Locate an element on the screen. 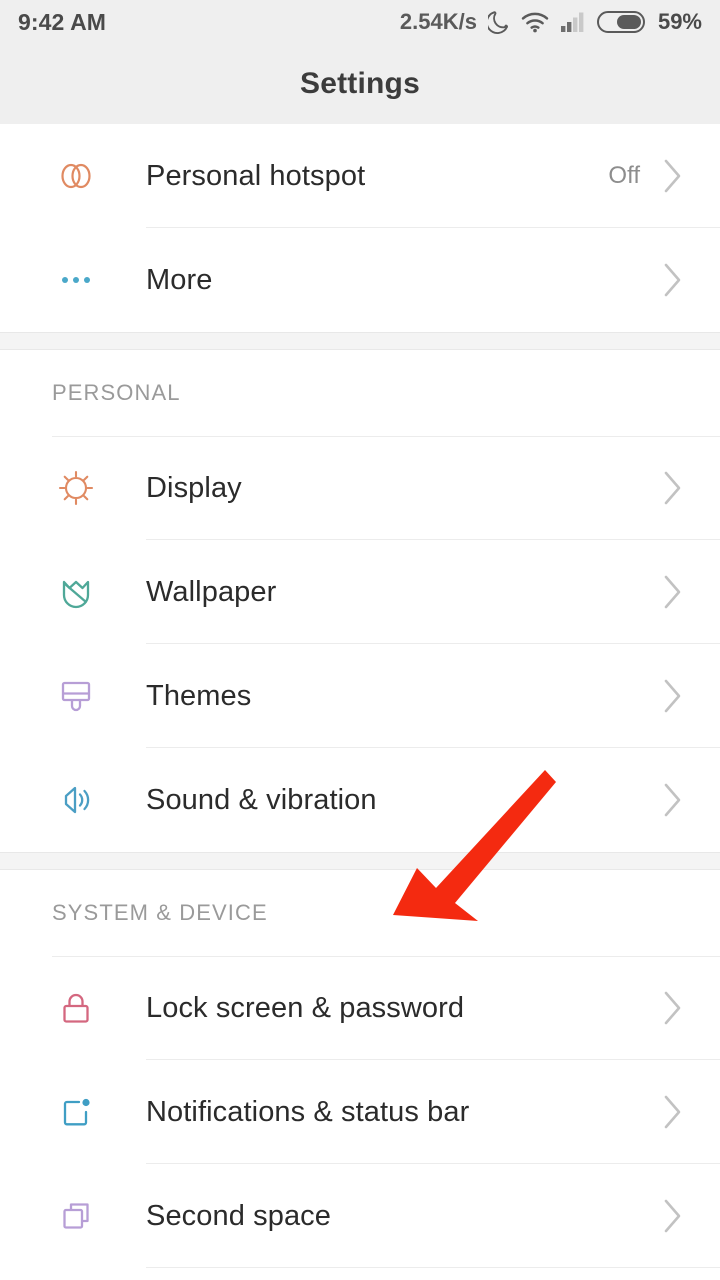 Image resolution: width=720 pixels, height=1280 pixels. wallpaper-tulip-icon is located at coordinates (73, 592).